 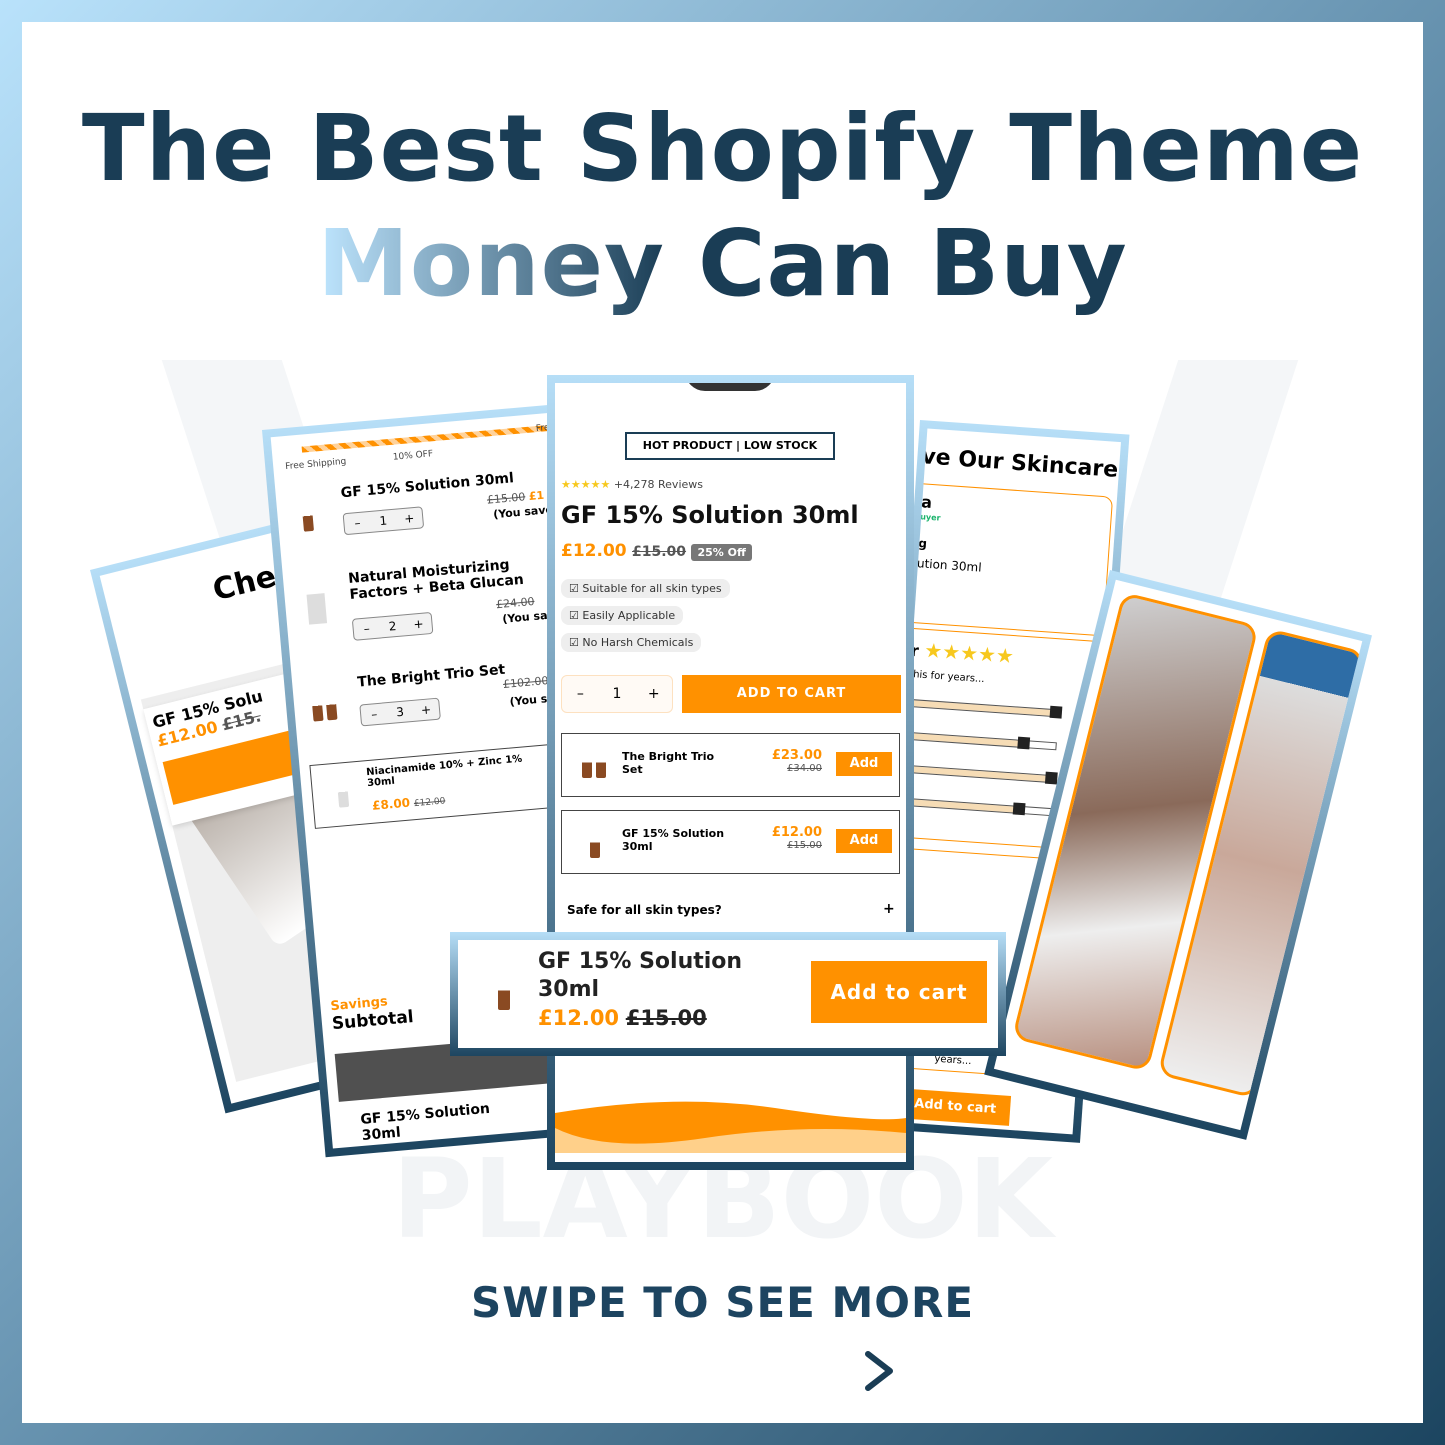 I want to click on reviewer-name: a, so click(x=926, y=502).